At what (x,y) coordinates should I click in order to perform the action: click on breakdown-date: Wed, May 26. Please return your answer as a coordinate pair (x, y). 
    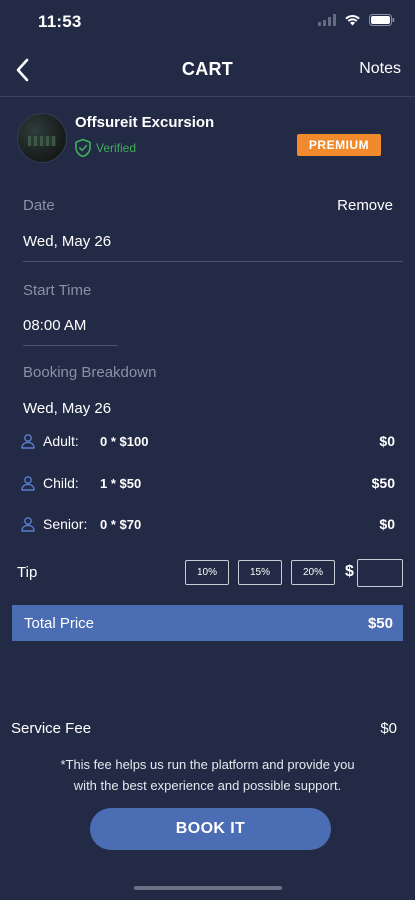
    Looking at the image, I should click on (67, 408).